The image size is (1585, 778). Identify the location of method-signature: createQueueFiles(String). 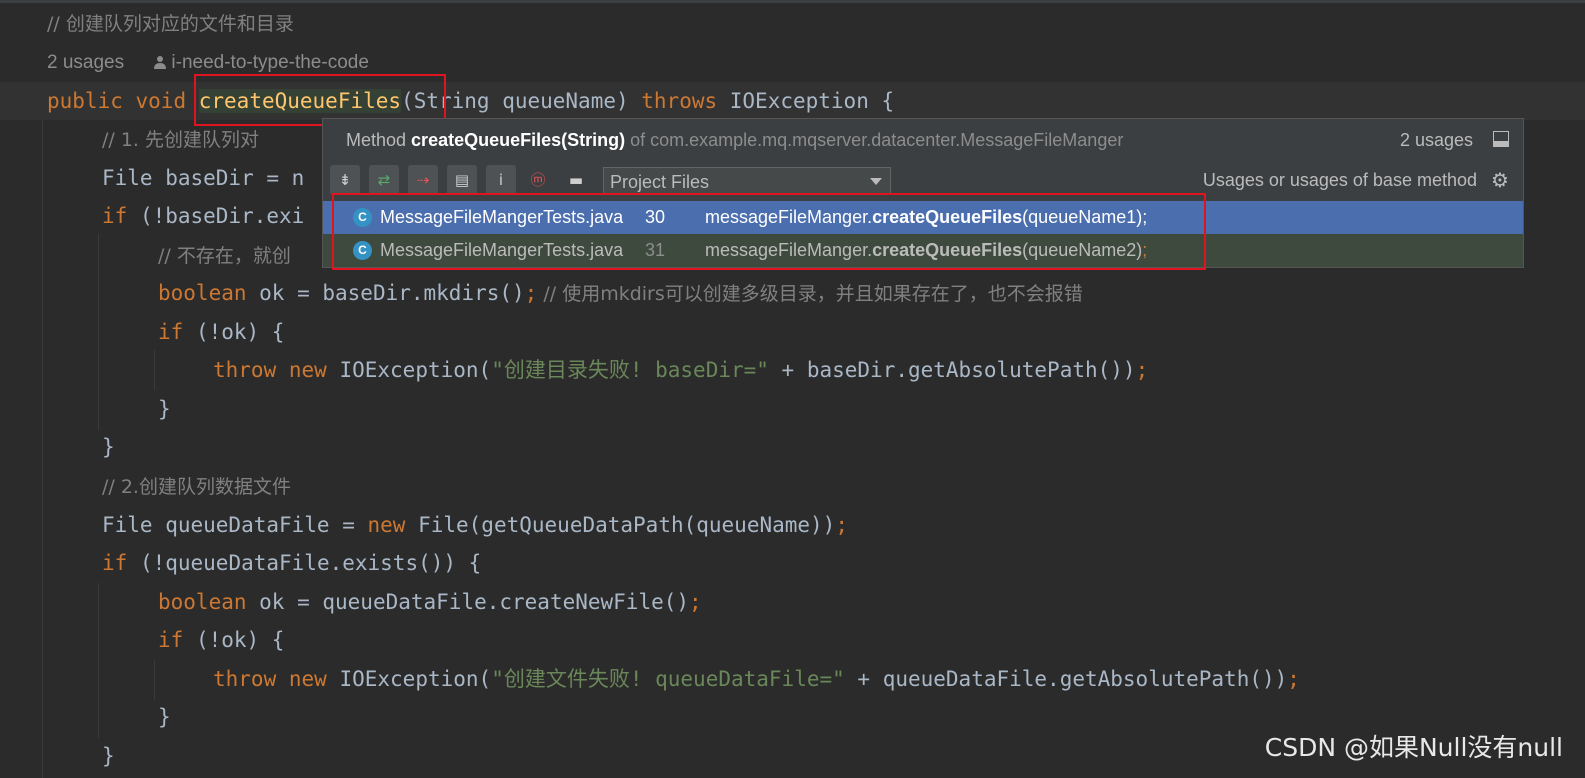
(518, 140).